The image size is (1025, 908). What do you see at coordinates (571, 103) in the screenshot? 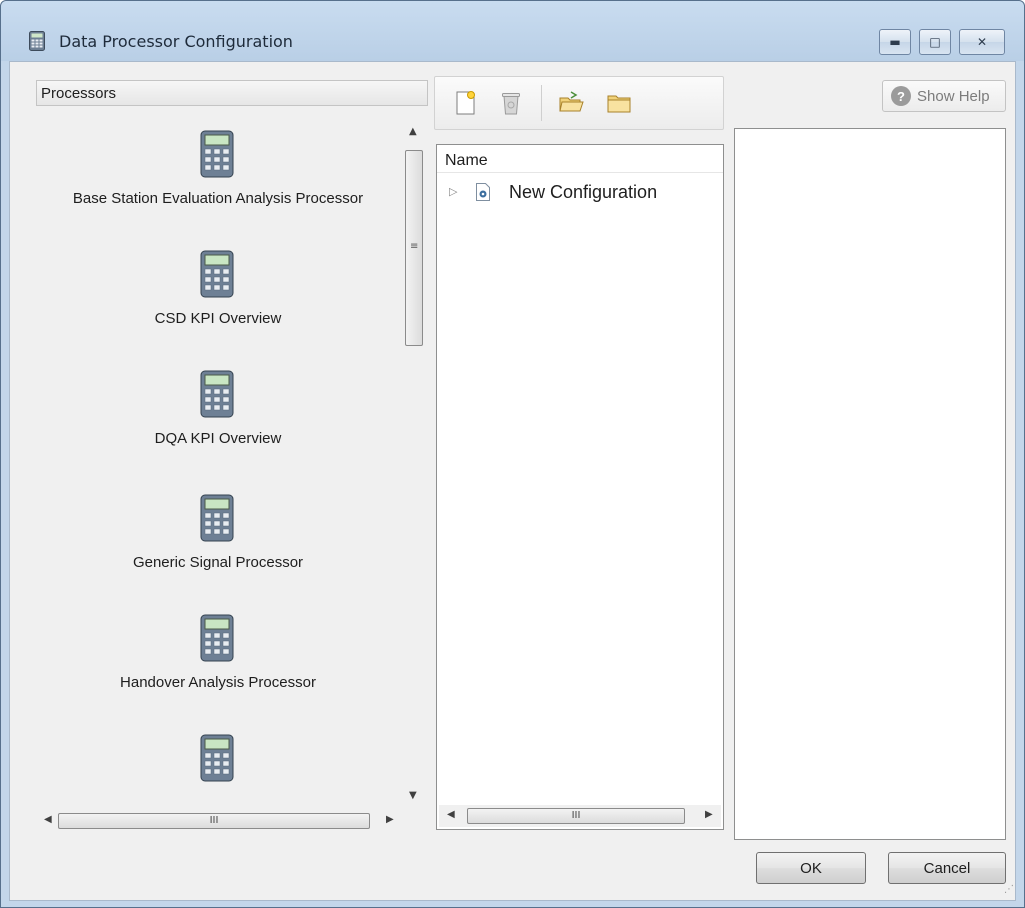
I see `open-folder-icon` at bounding box center [571, 103].